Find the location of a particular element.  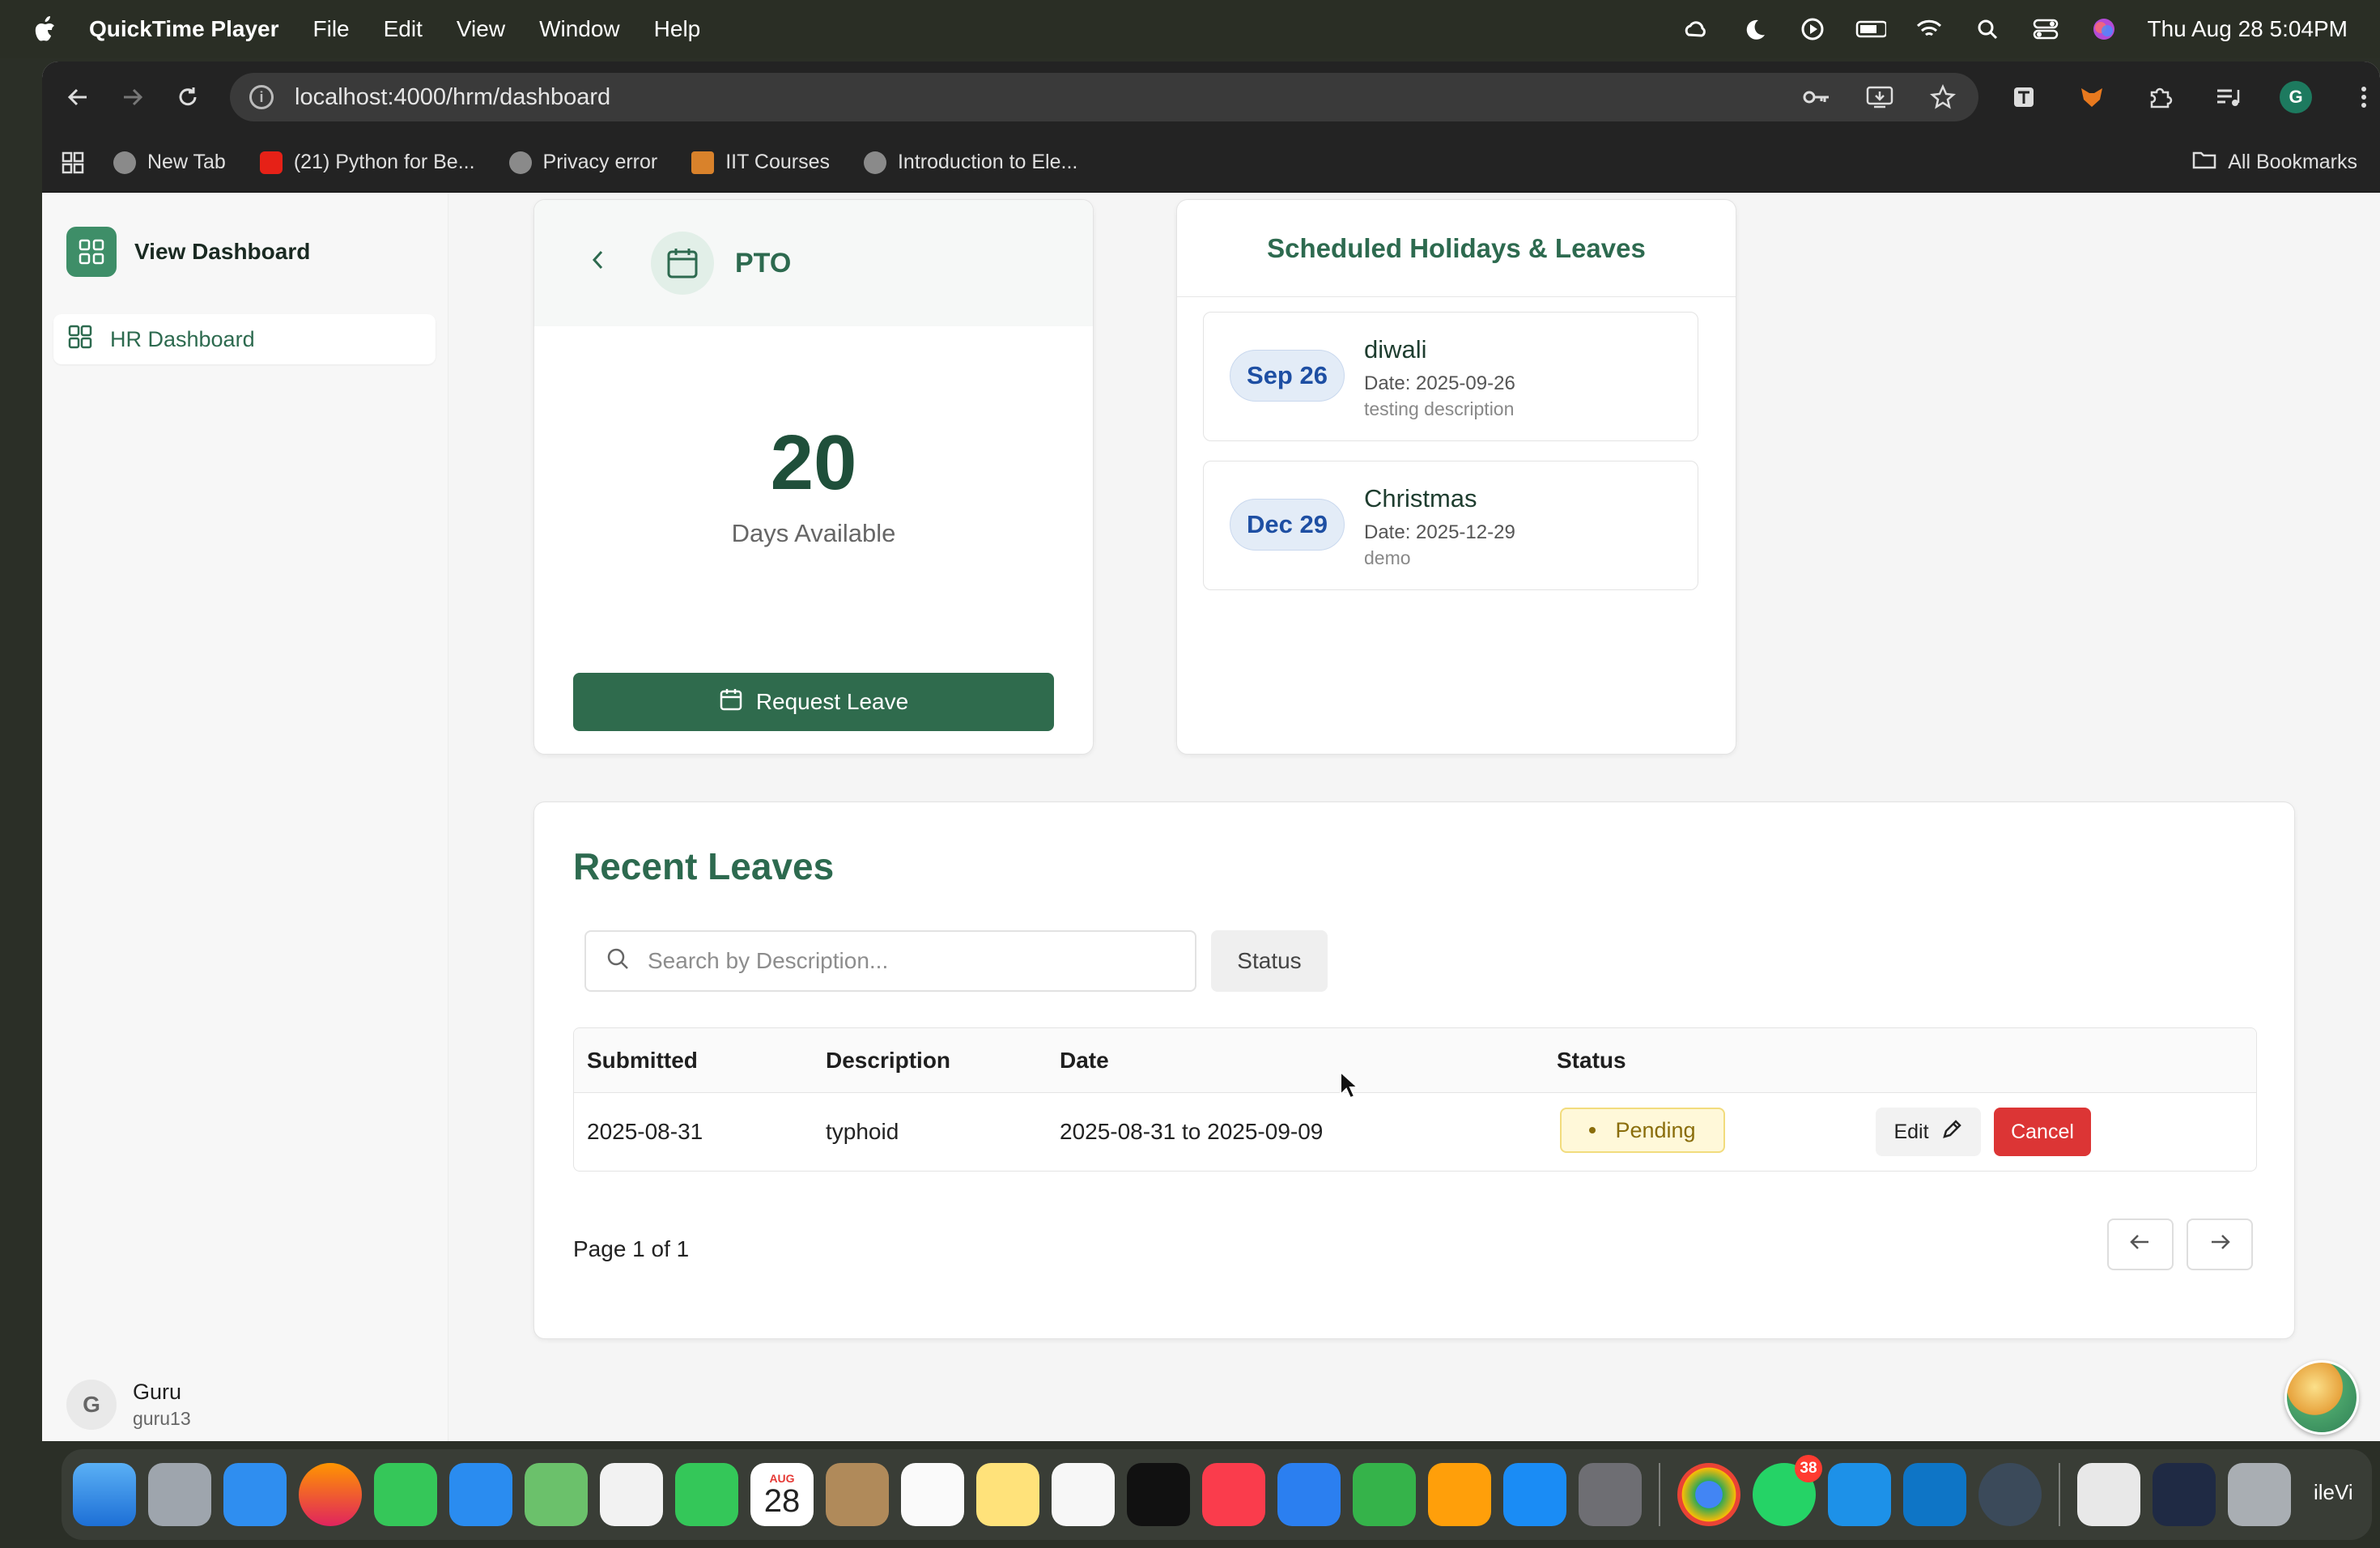

finder-icon is located at coordinates (104, 1494).